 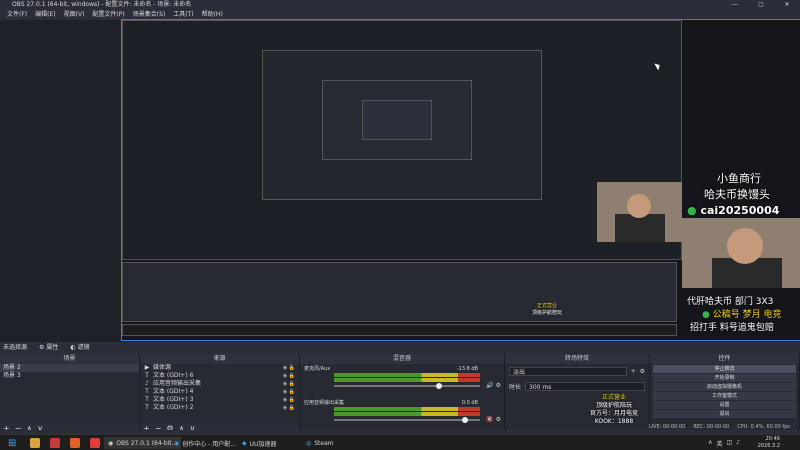 What do you see at coordinates (719, 443) in the screenshot?
I see `language-indicator: 英` at bounding box center [719, 443].